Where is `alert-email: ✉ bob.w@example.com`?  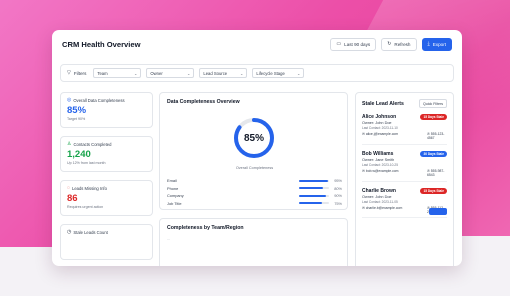
alert-email: ✉ bob.w@example.com is located at coordinates (380, 171).